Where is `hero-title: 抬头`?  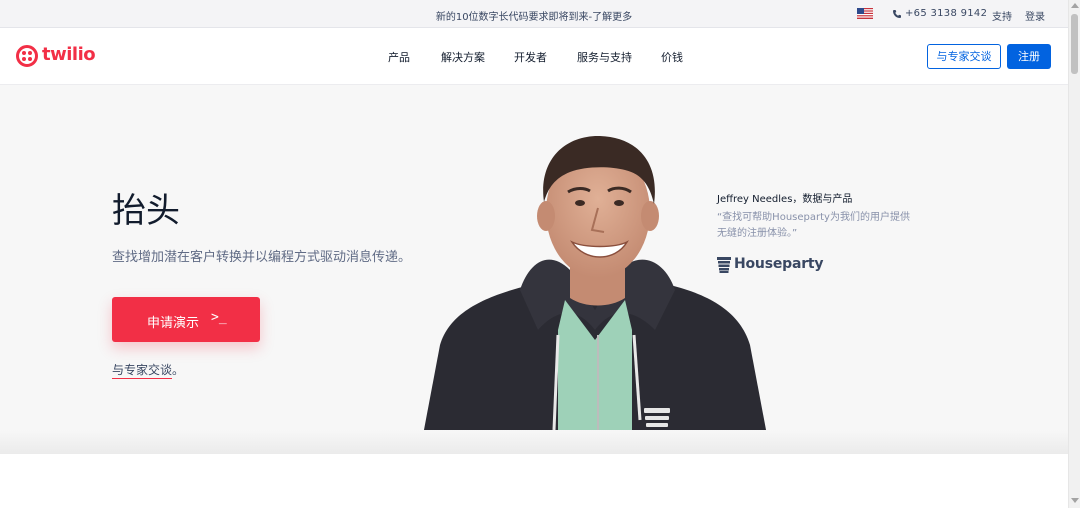 hero-title: 抬头 is located at coordinates (146, 211).